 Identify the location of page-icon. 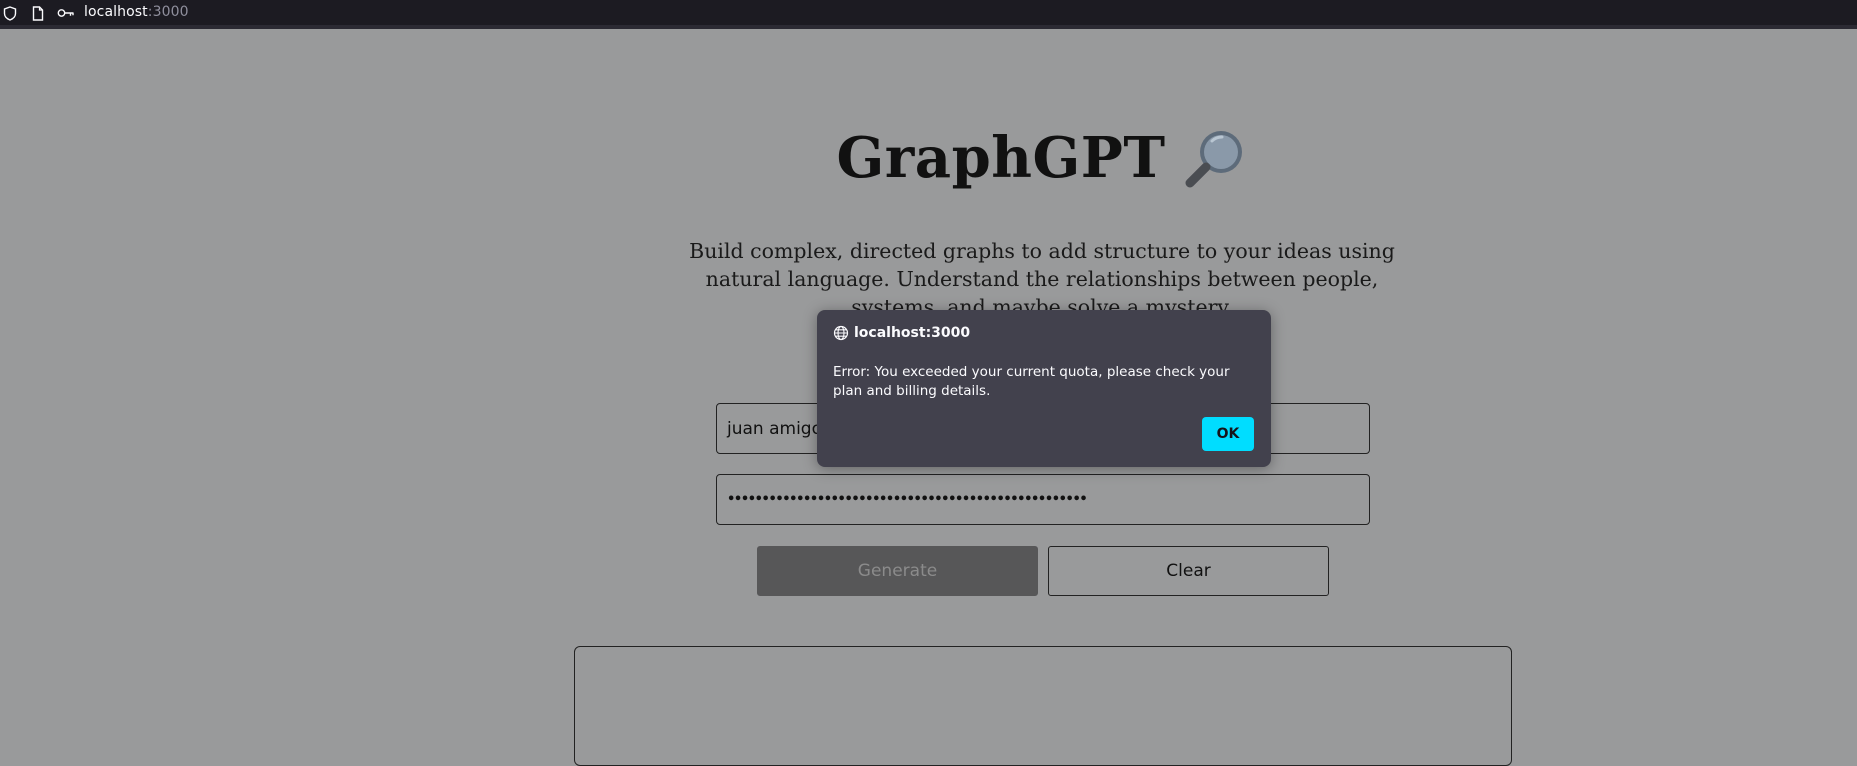
(38, 13).